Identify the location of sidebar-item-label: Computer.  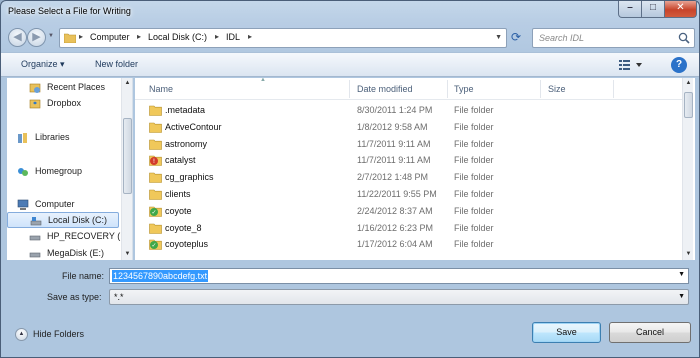
(55, 204).